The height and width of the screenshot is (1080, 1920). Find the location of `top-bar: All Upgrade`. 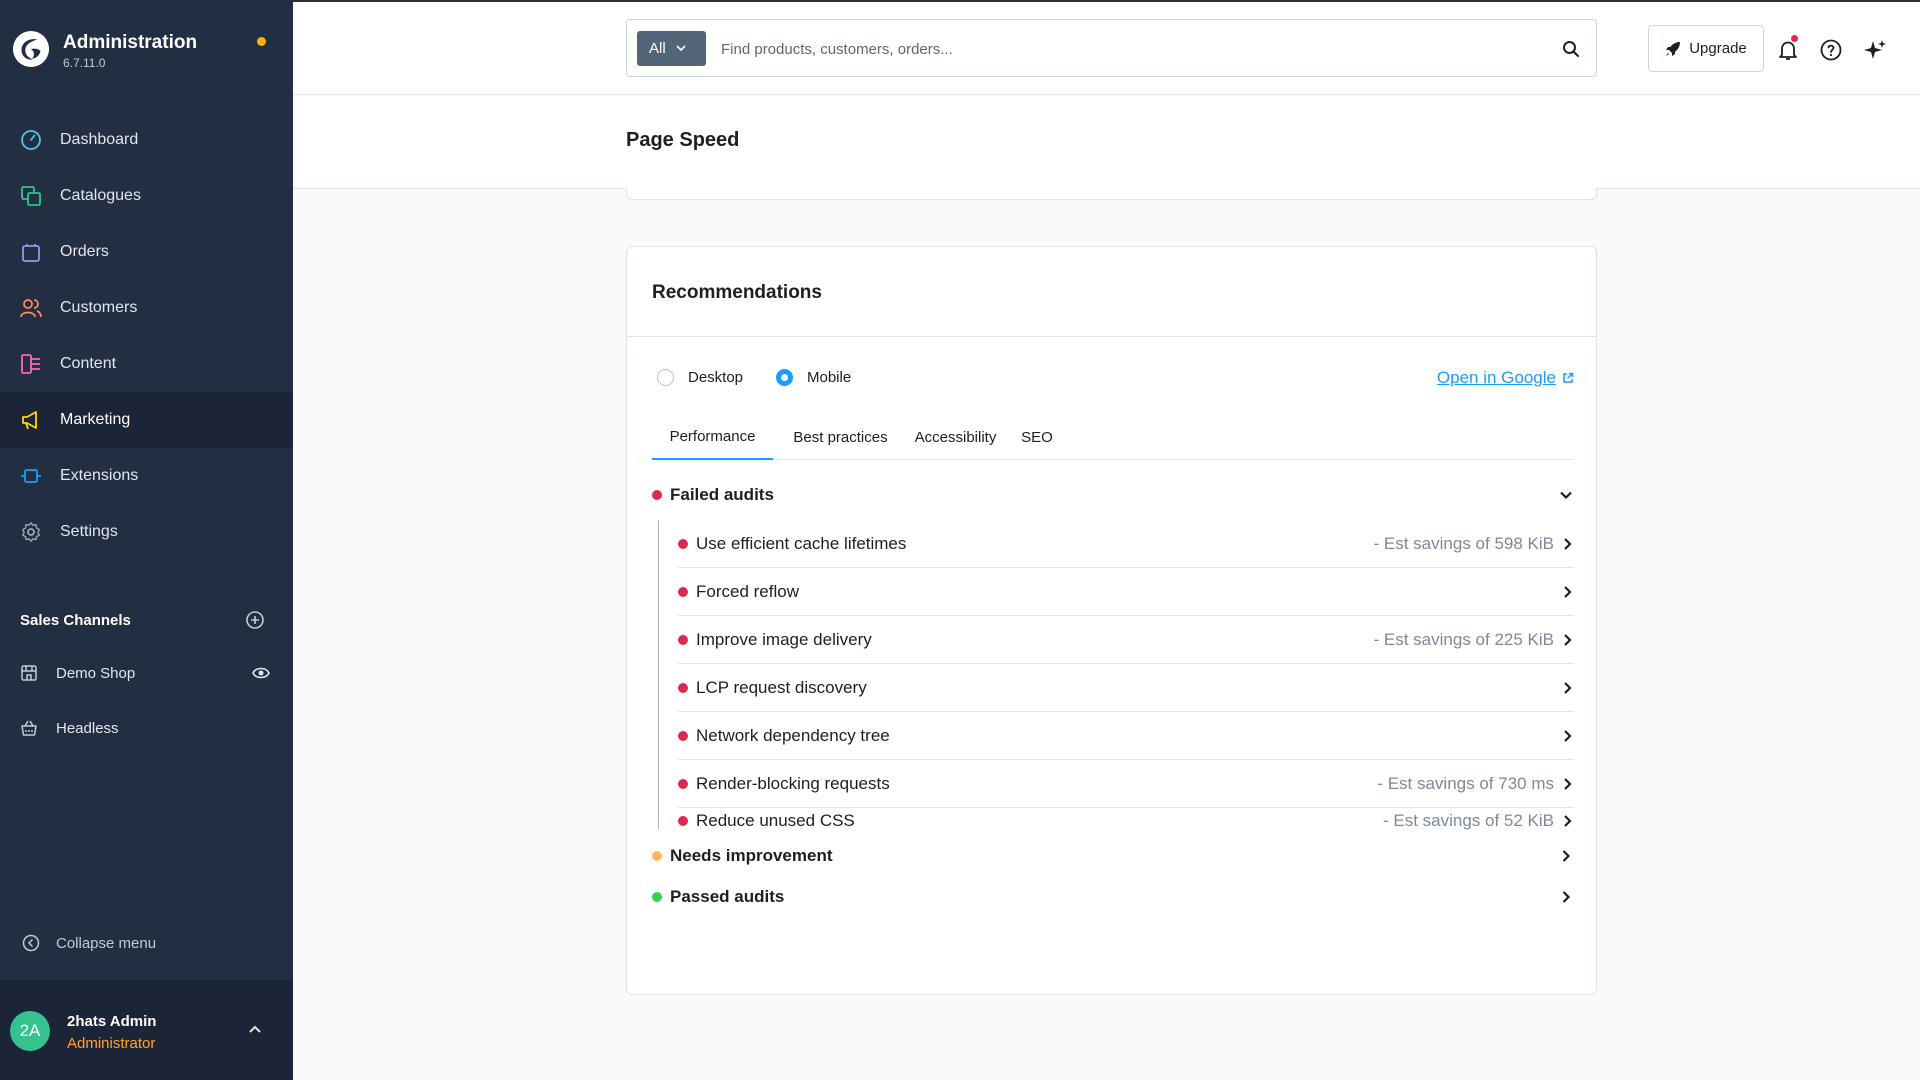

top-bar: All Upgrade is located at coordinates (1106, 47).